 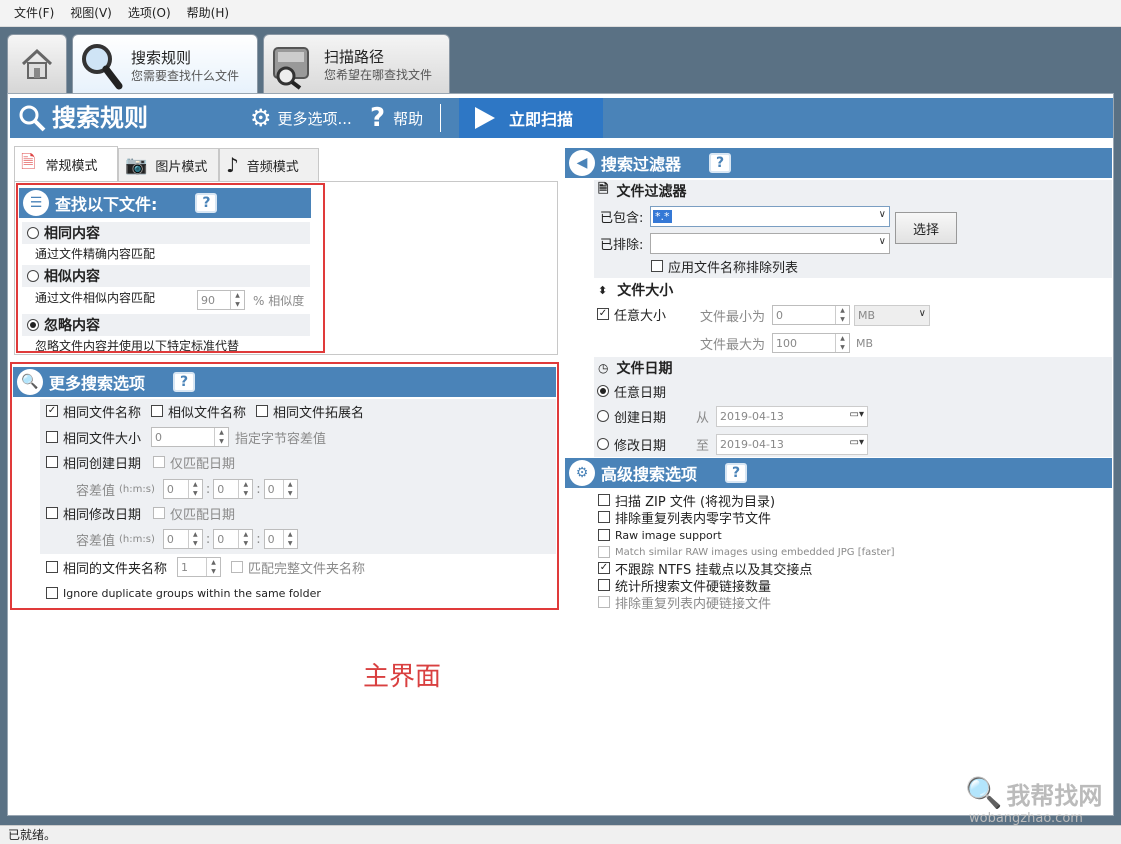 I want to click on from-date-value: 2019-04-13, so click(x=752, y=416).